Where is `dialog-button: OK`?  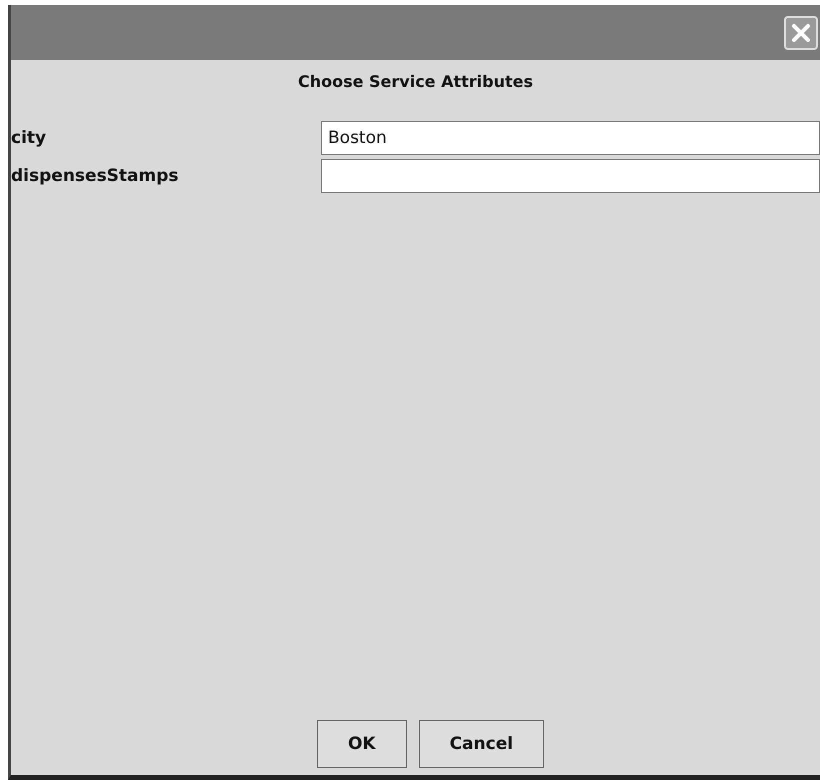
dialog-button: OK is located at coordinates (361, 744).